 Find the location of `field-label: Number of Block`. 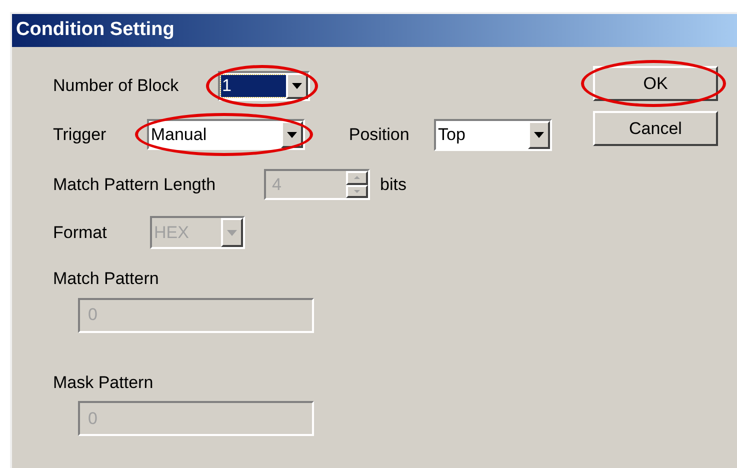

field-label: Number of Block is located at coordinates (116, 86).